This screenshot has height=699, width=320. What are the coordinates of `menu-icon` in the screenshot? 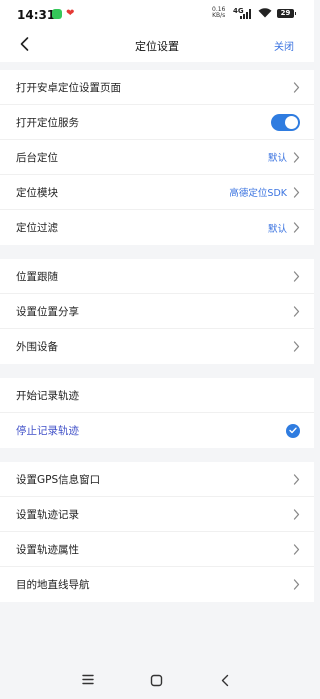 It's located at (88, 679).